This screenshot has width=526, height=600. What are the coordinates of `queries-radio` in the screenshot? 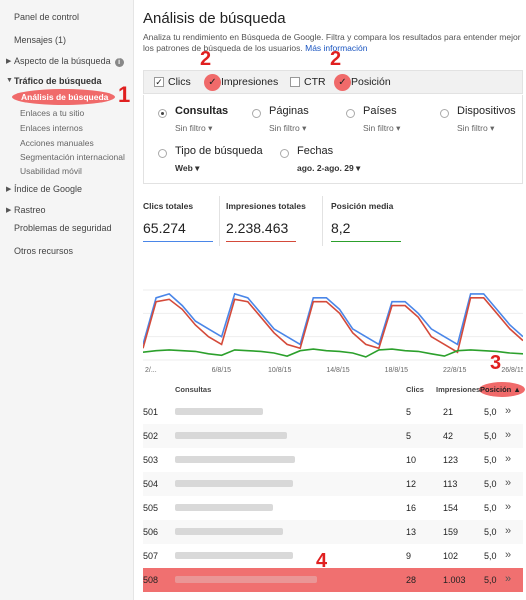 It's located at (162, 113).